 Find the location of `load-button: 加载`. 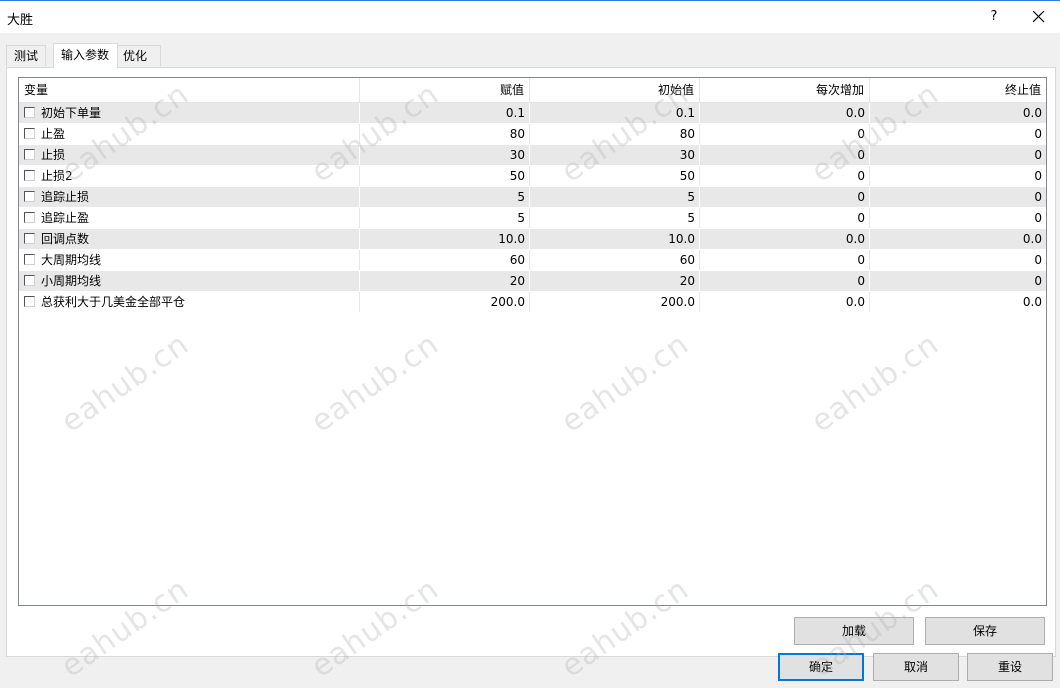

load-button: 加载 is located at coordinates (854, 631).